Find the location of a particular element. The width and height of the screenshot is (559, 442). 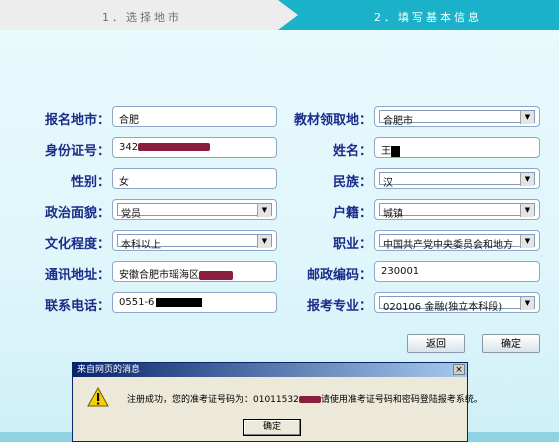

name-label: 姓名： is located at coordinates (352, 151).